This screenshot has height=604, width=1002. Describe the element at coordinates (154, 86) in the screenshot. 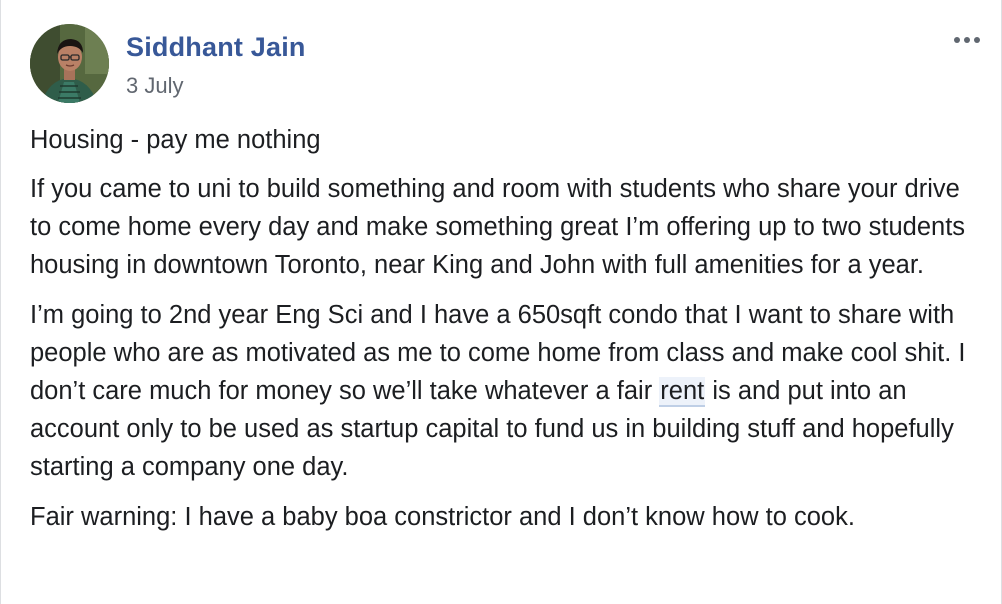

I see `post-date: 3 July` at that location.